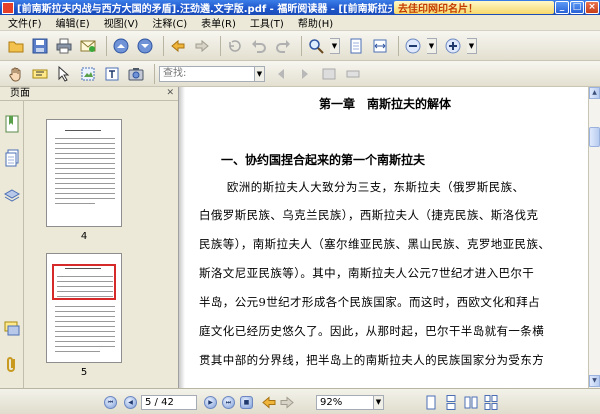 This screenshot has width=600, height=414. Describe the element at coordinates (228, 402) in the screenshot. I see `last-page-button: ⏭` at that location.